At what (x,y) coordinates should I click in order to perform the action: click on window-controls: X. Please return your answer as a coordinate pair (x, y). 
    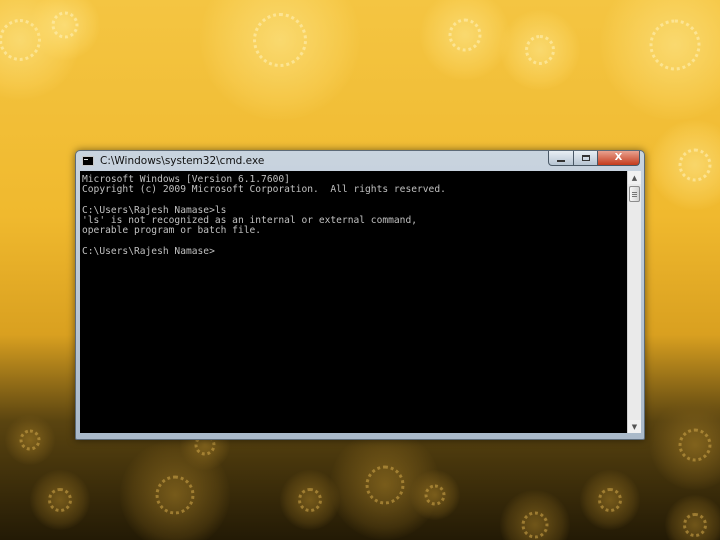
    Looking at the image, I should click on (594, 158).